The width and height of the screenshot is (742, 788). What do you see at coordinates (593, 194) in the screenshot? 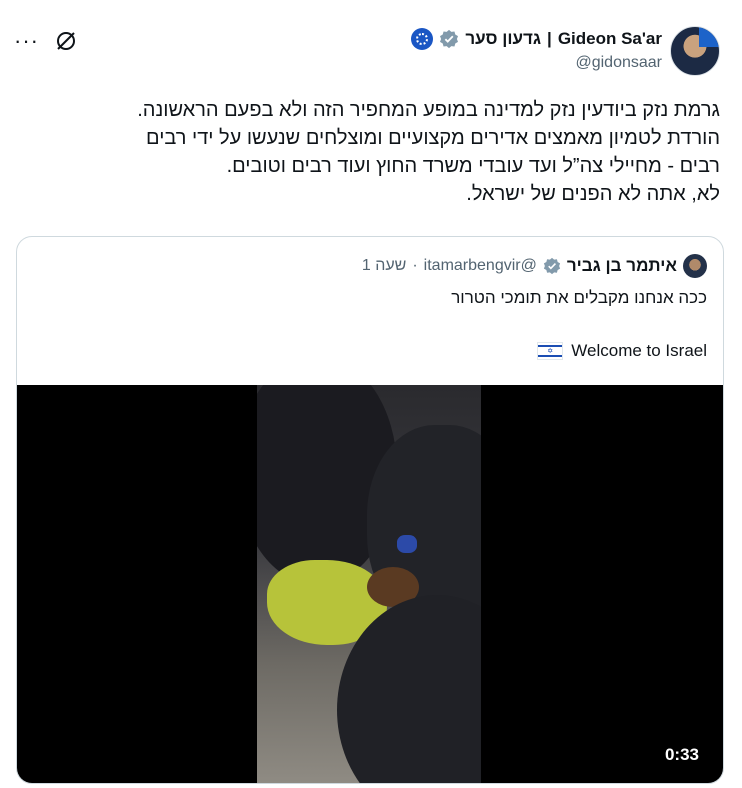
I see `tweet-line: לא, אתה לא הפנים של ישראל.` at bounding box center [593, 194].